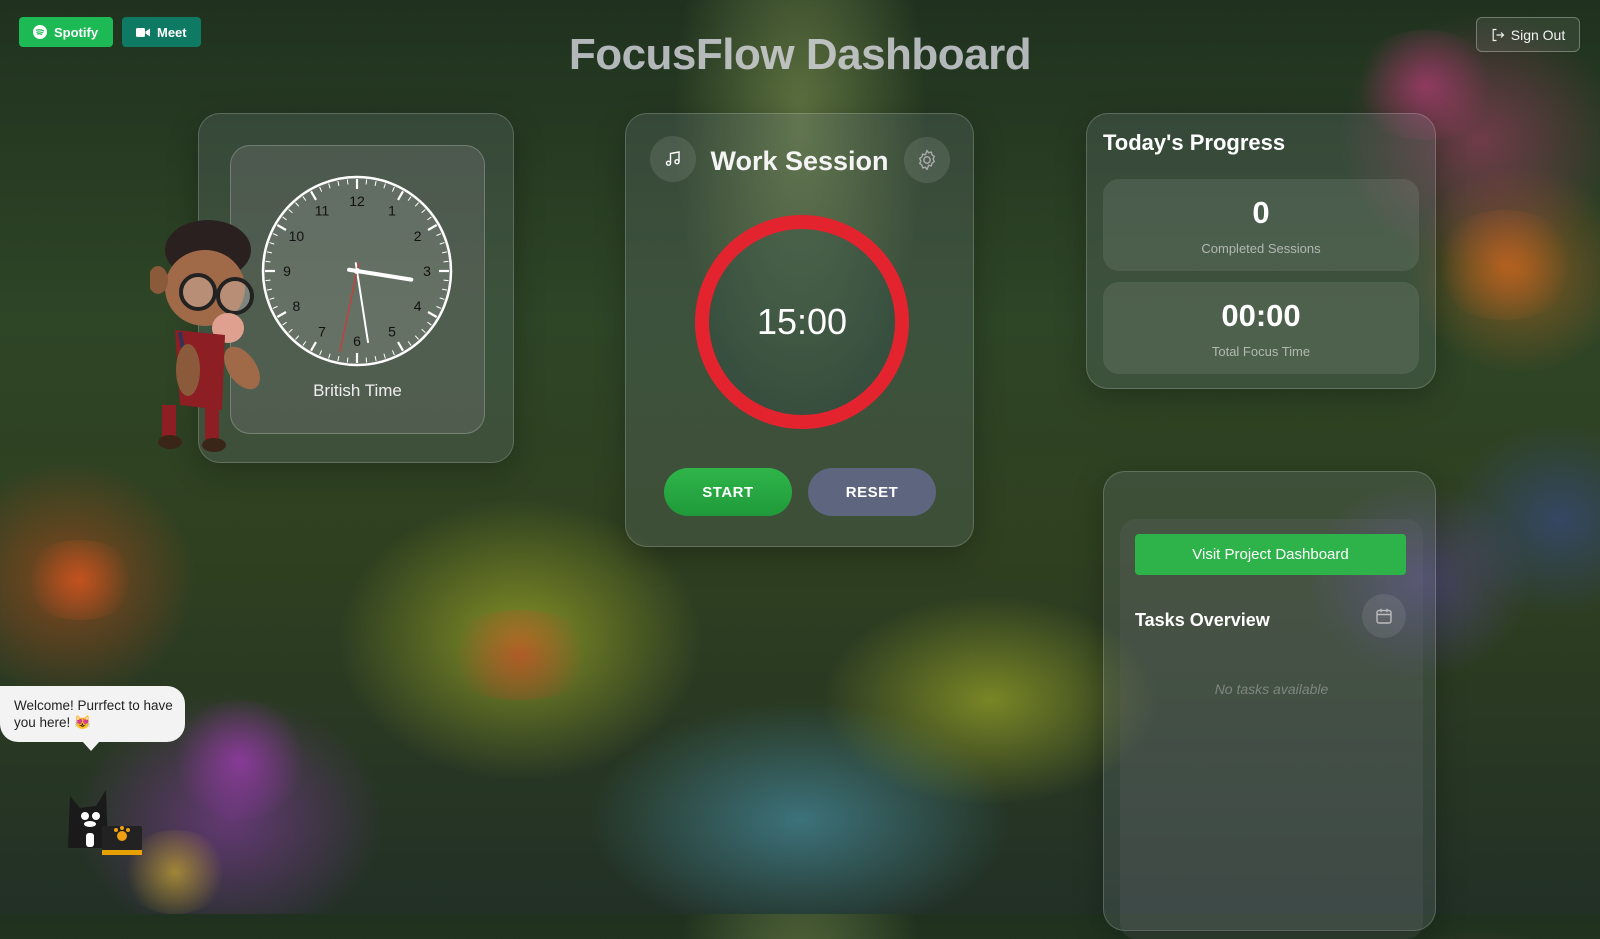  I want to click on monkey-character-image, so click(205, 336).